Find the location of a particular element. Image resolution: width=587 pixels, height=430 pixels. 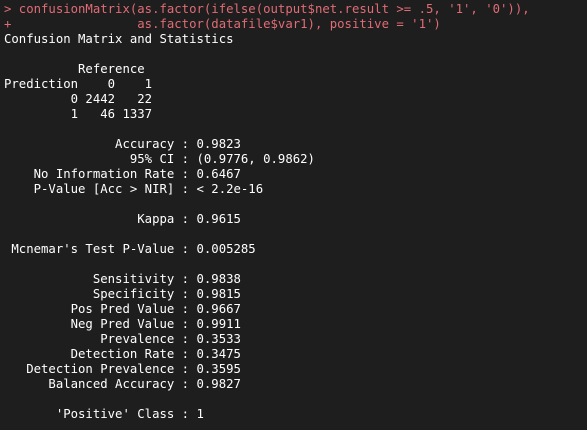

matrix-reference-header: Reference is located at coordinates (74, 69).